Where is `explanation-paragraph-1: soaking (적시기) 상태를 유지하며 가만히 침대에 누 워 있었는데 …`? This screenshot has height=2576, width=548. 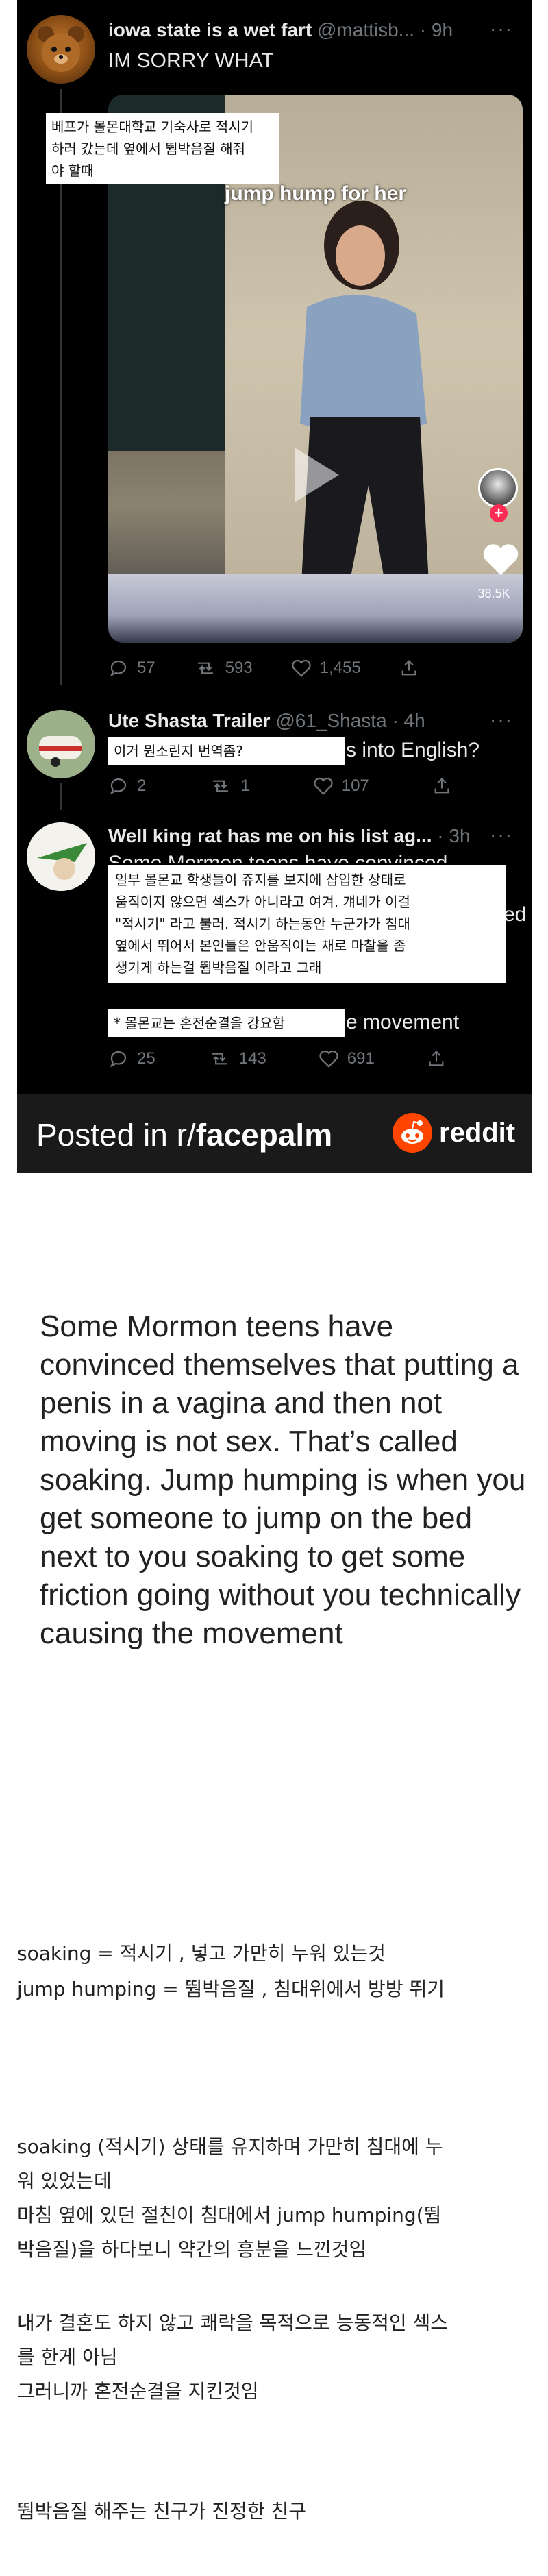 explanation-paragraph-1: soaking (적시기) 상태를 유지하며 가만히 침대에 누 워 있었는데 … is located at coordinates (277, 2199).